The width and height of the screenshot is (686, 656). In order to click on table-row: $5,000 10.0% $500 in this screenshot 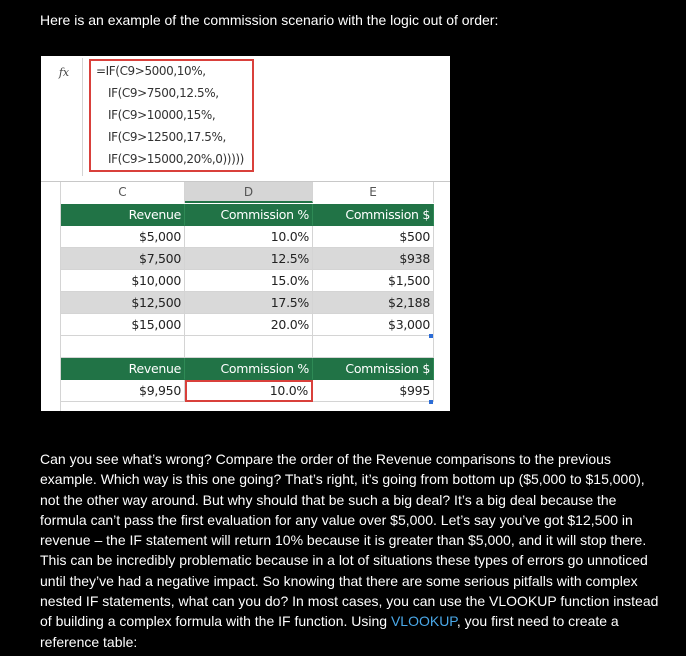, I will do `click(255, 237)`.